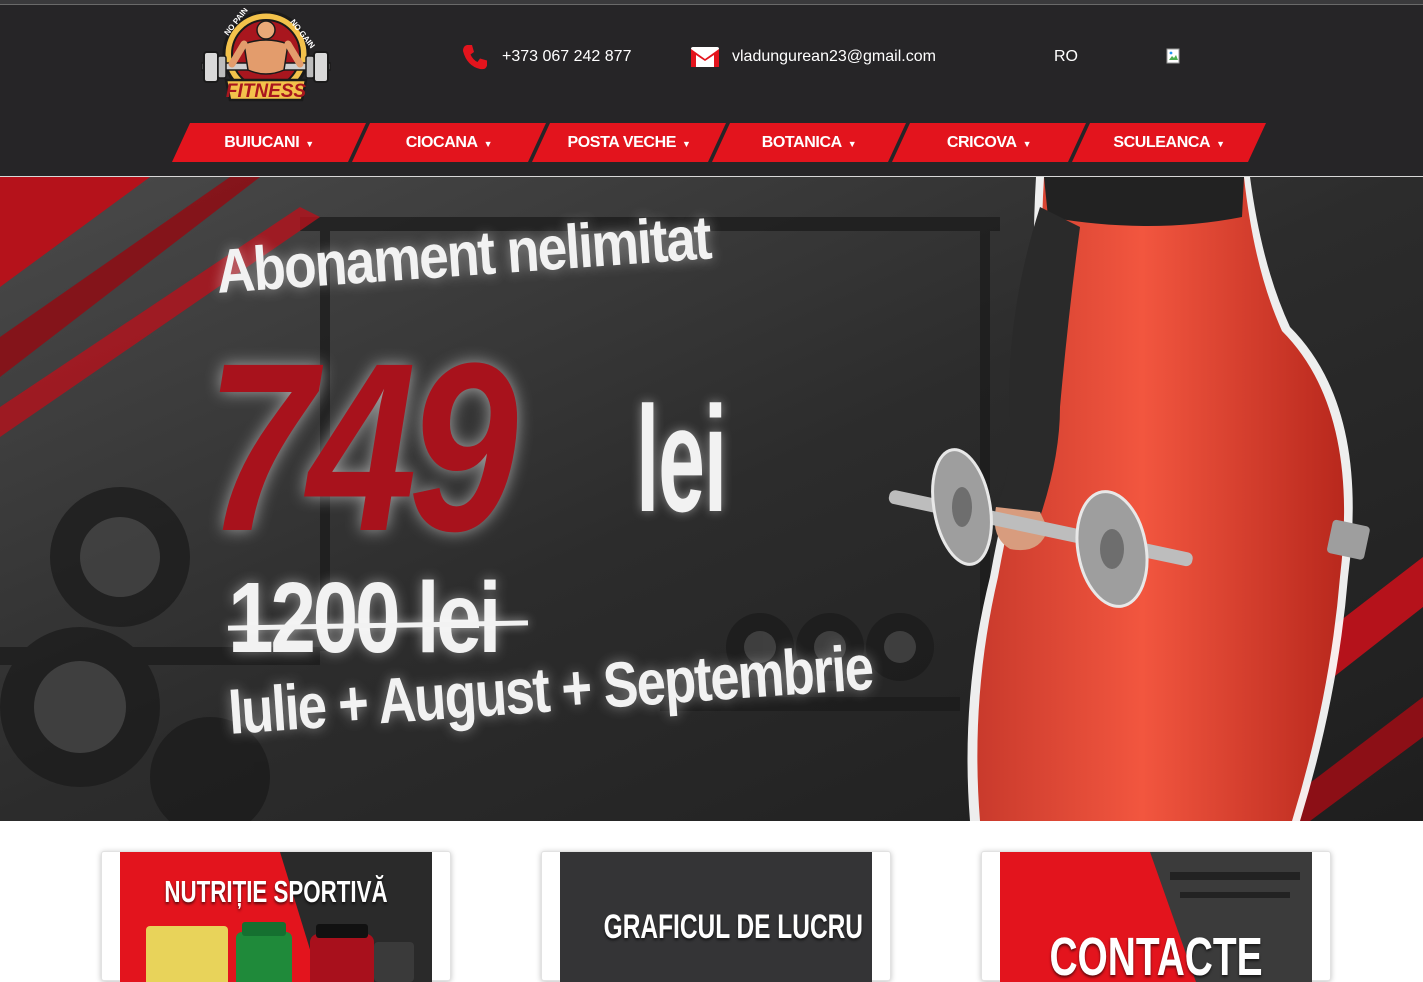  I want to click on nav-item-ciocana: CIOCANA ▼, so click(449, 142).